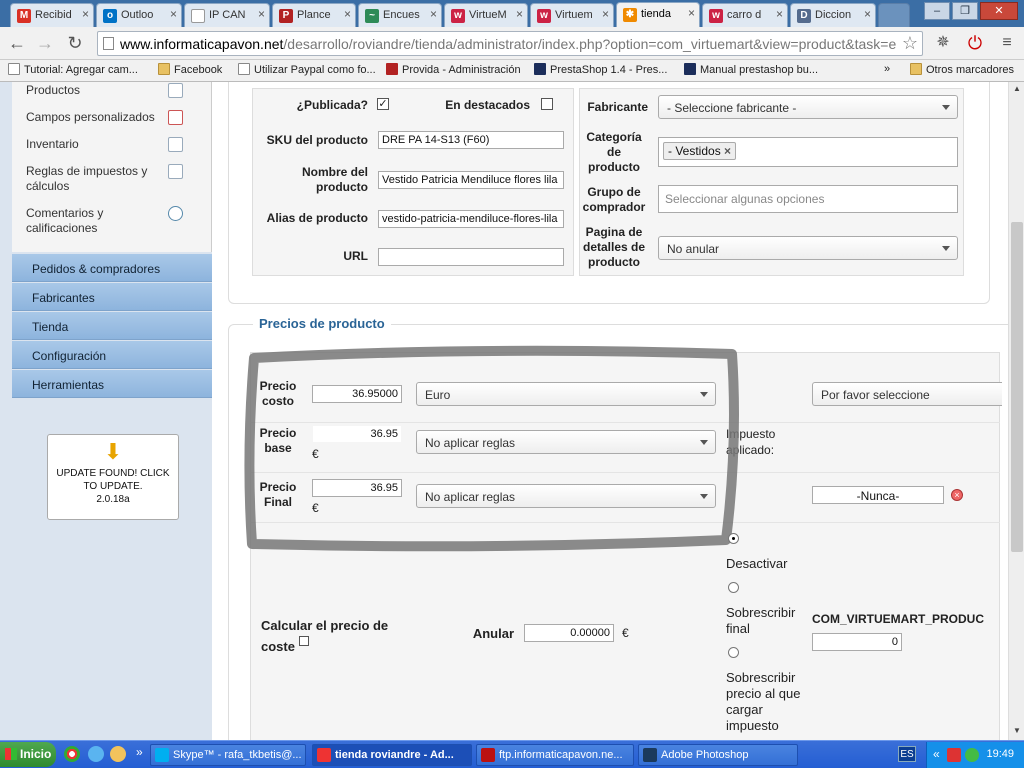  I want to click on bookmark-item: Facebook, so click(190, 69).